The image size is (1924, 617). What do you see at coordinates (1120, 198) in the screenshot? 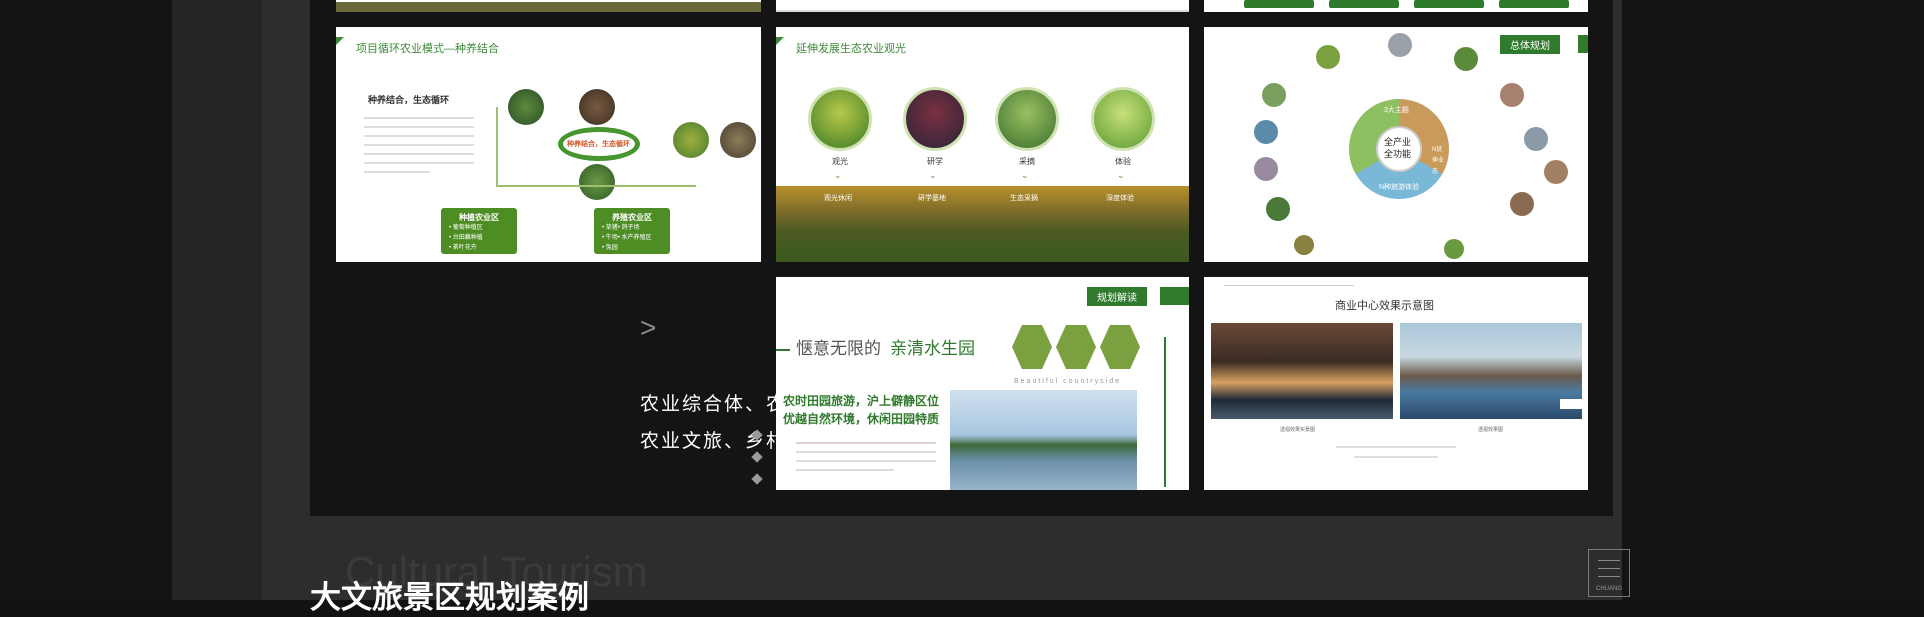
I see `band-label-experience: 深度体验` at bounding box center [1120, 198].